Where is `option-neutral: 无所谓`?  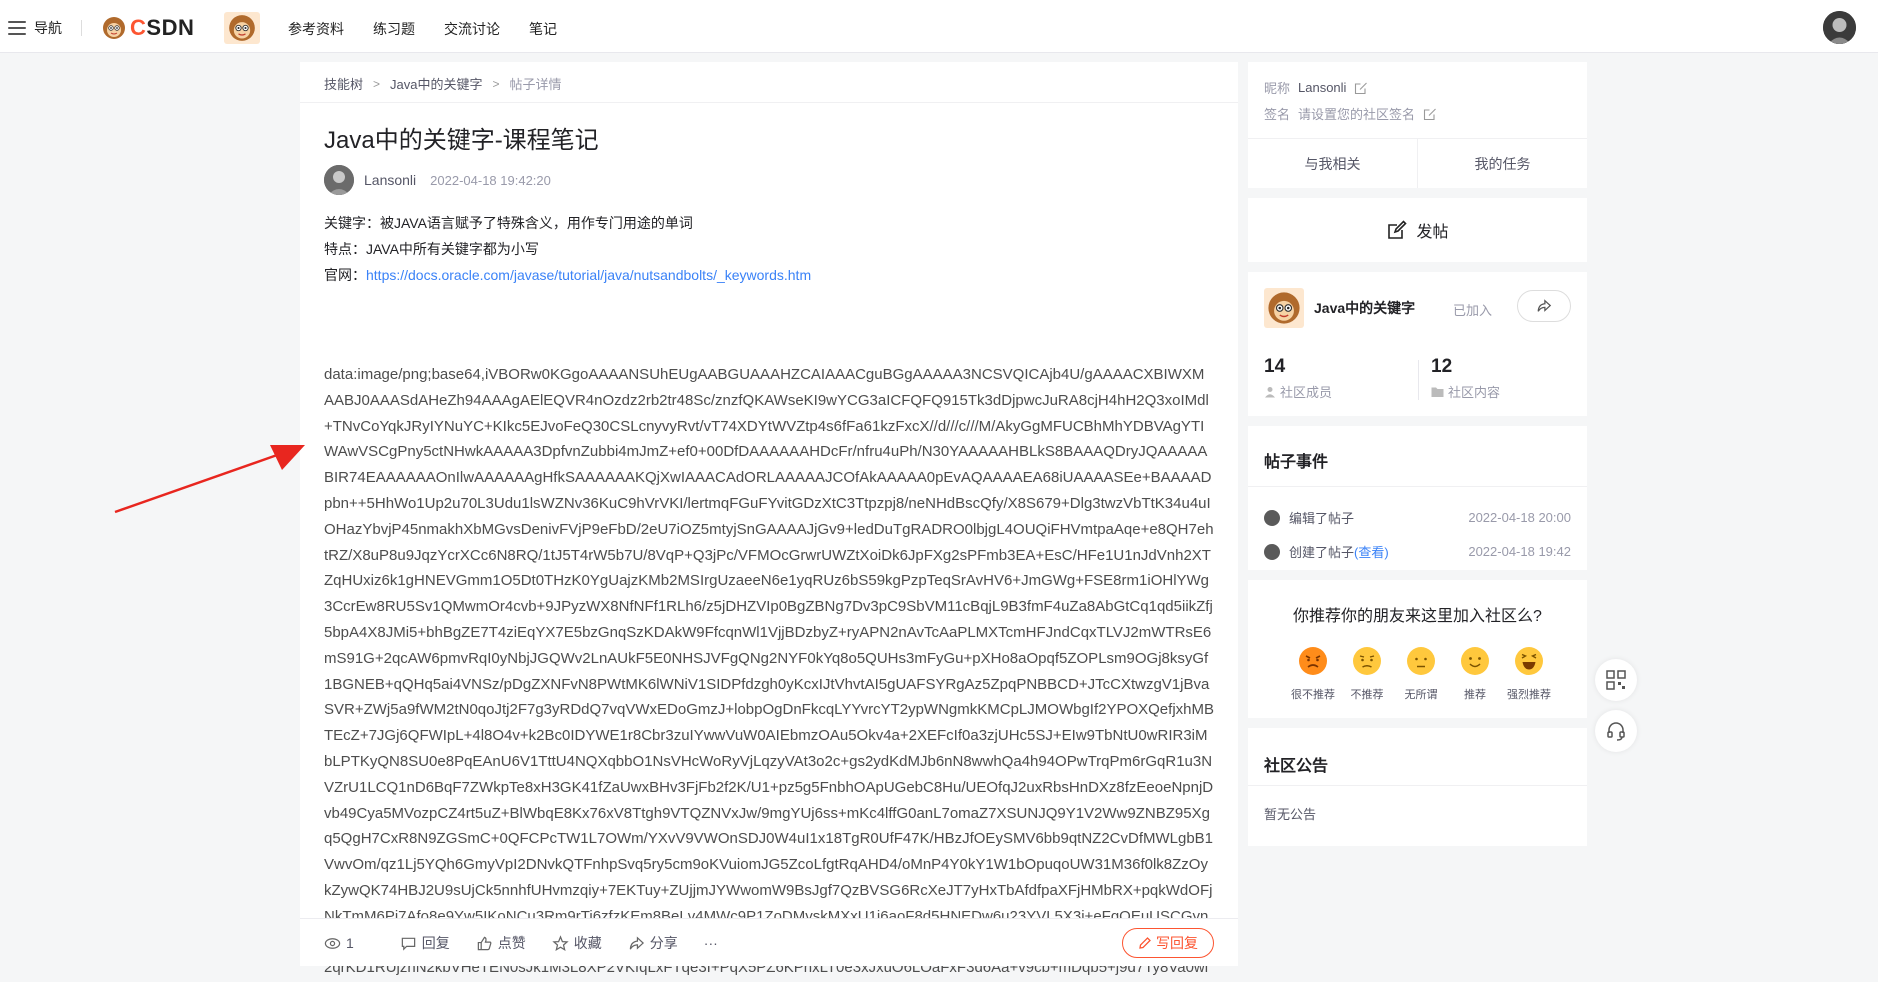 option-neutral: 无所谓 is located at coordinates (1421, 674).